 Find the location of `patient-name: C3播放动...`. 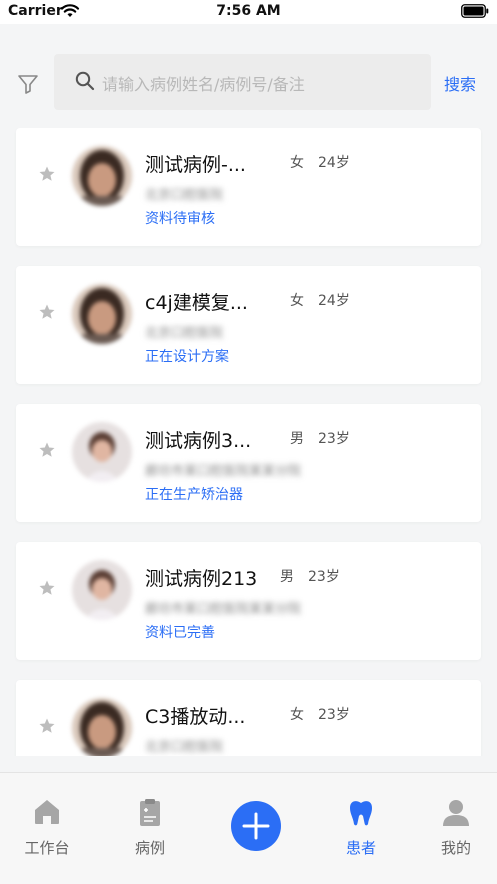

patient-name: C3播放动... is located at coordinates (195, 717).